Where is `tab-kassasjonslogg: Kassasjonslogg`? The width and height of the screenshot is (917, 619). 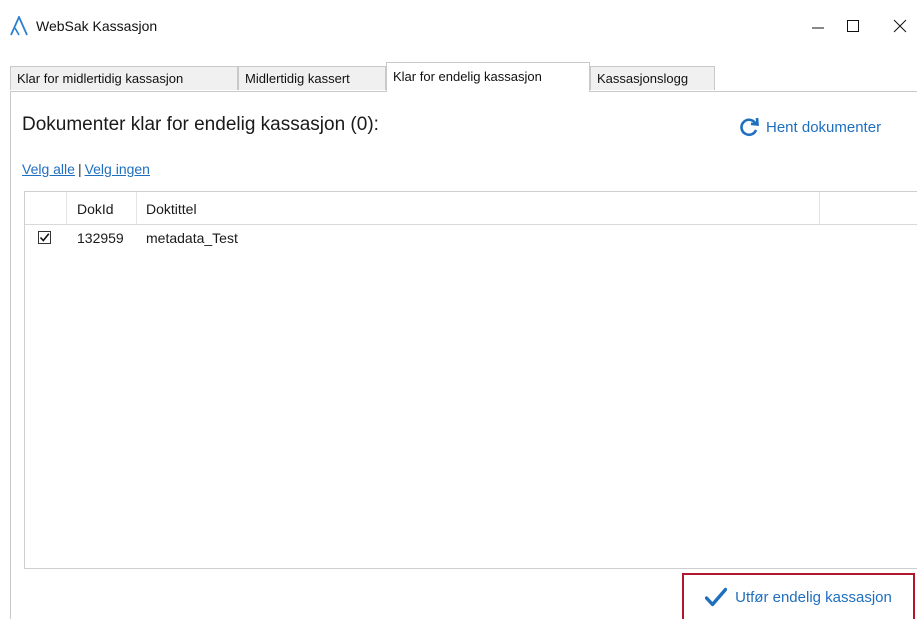
tab-kassasjonslogg: Kassasjonslogg is located at coordinates (652, 78).